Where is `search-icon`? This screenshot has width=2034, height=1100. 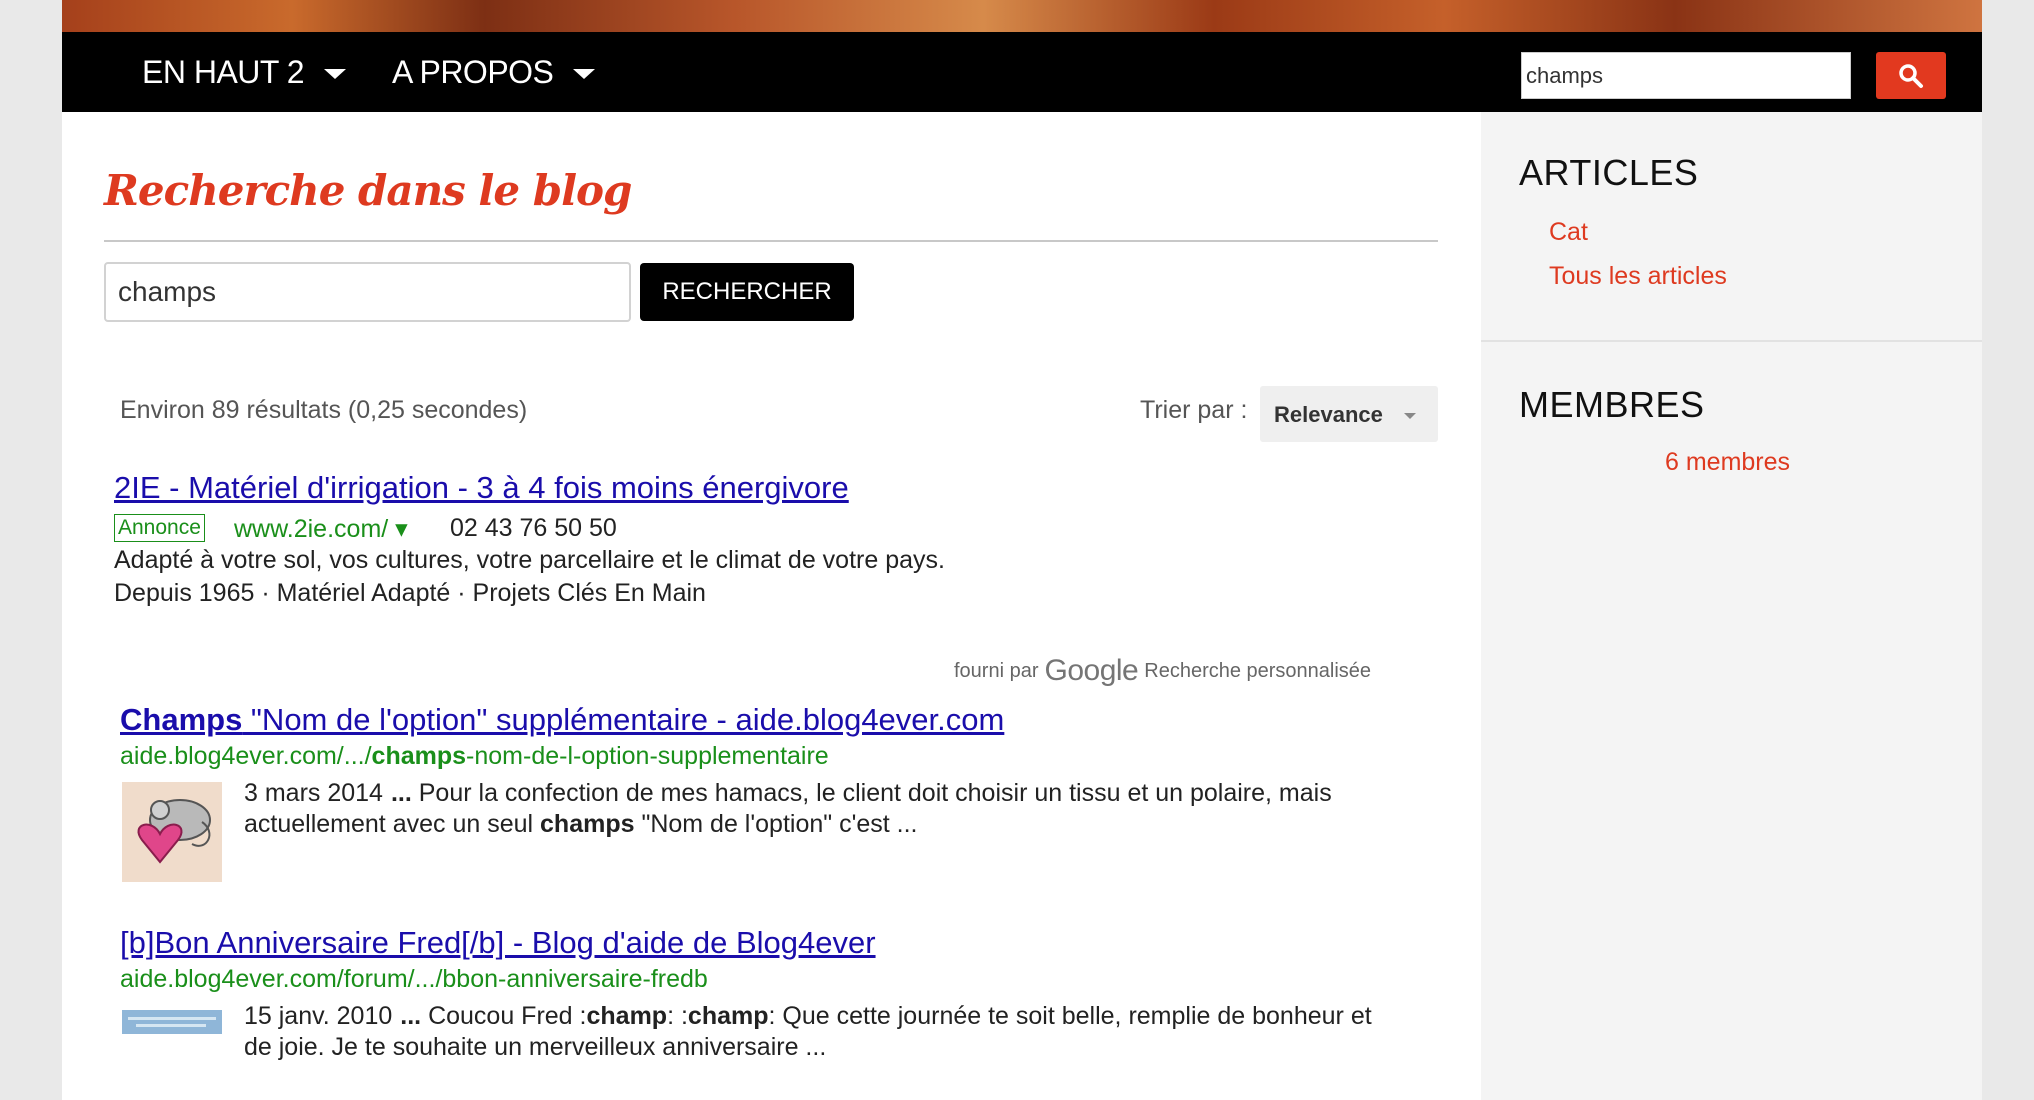
search-icon is located at coordinates (1911, 75).